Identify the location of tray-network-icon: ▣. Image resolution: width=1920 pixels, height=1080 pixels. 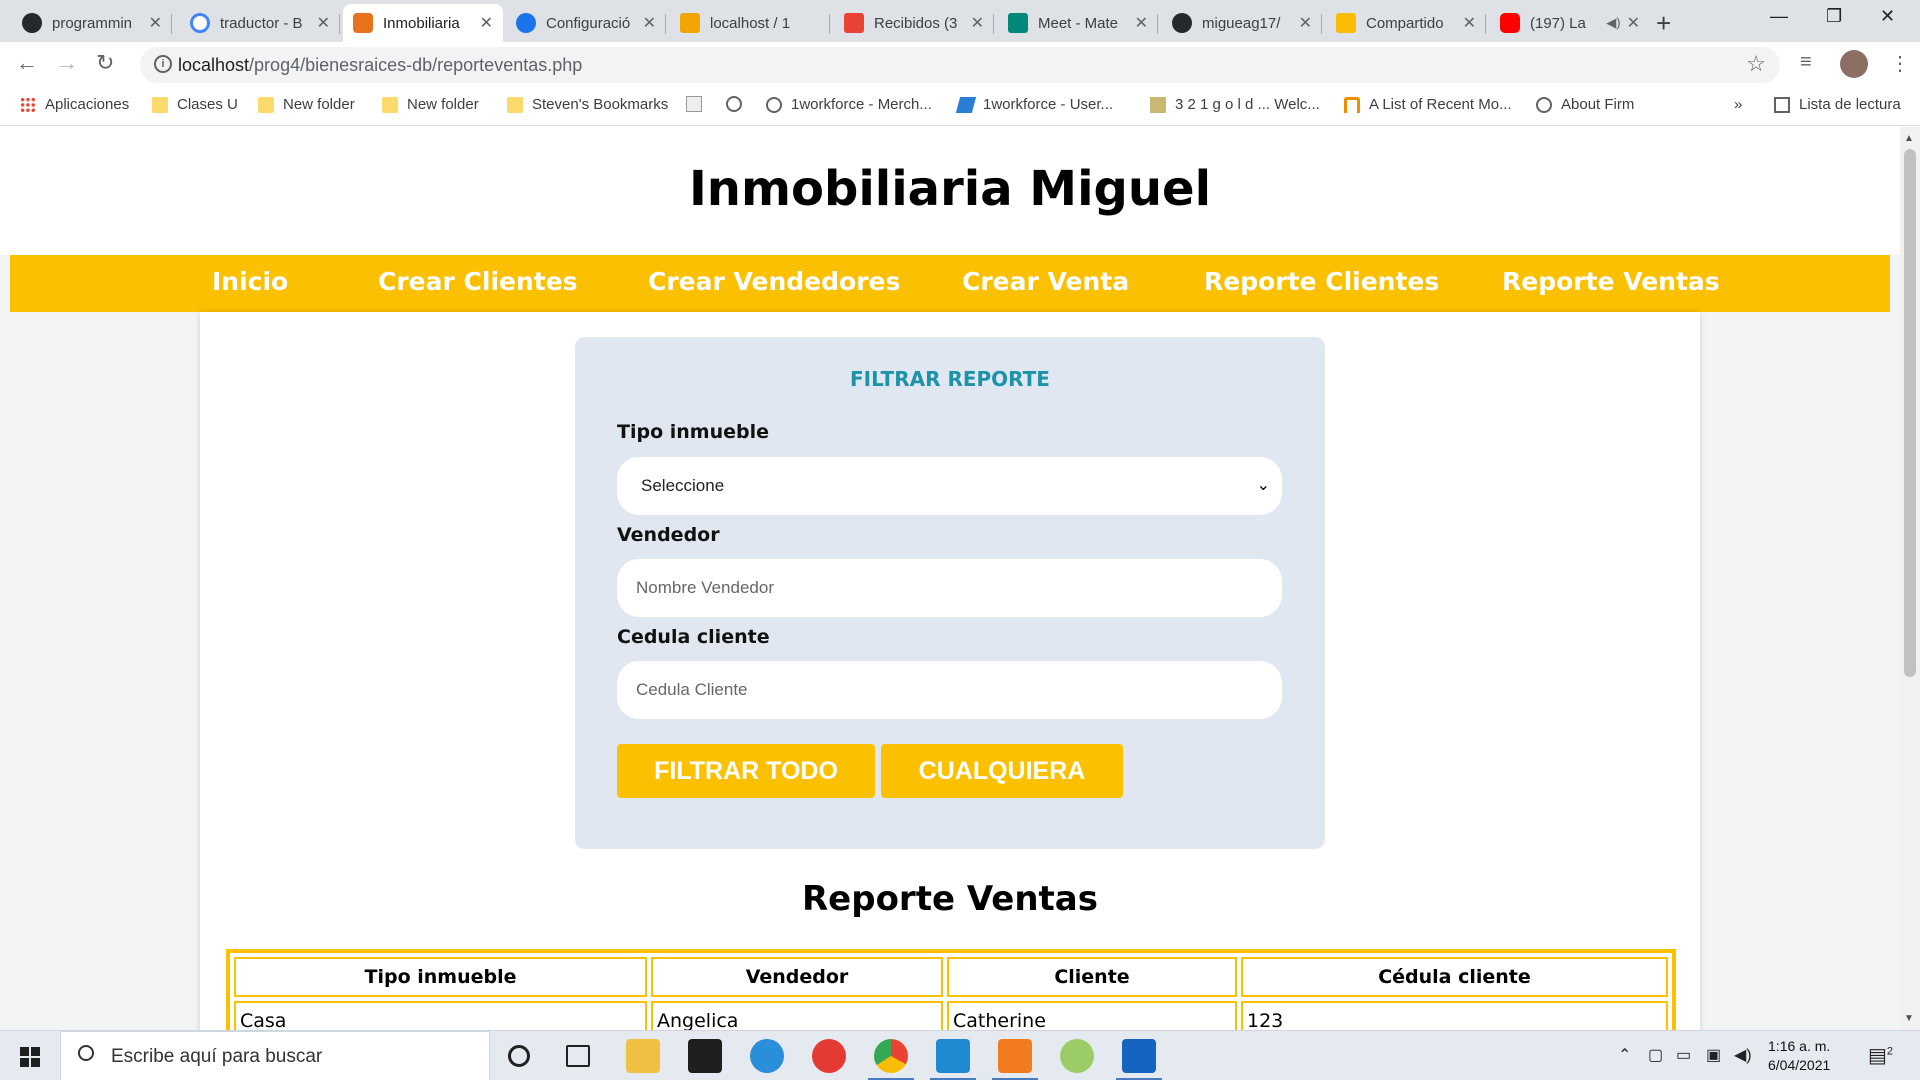
(1713, 1055).